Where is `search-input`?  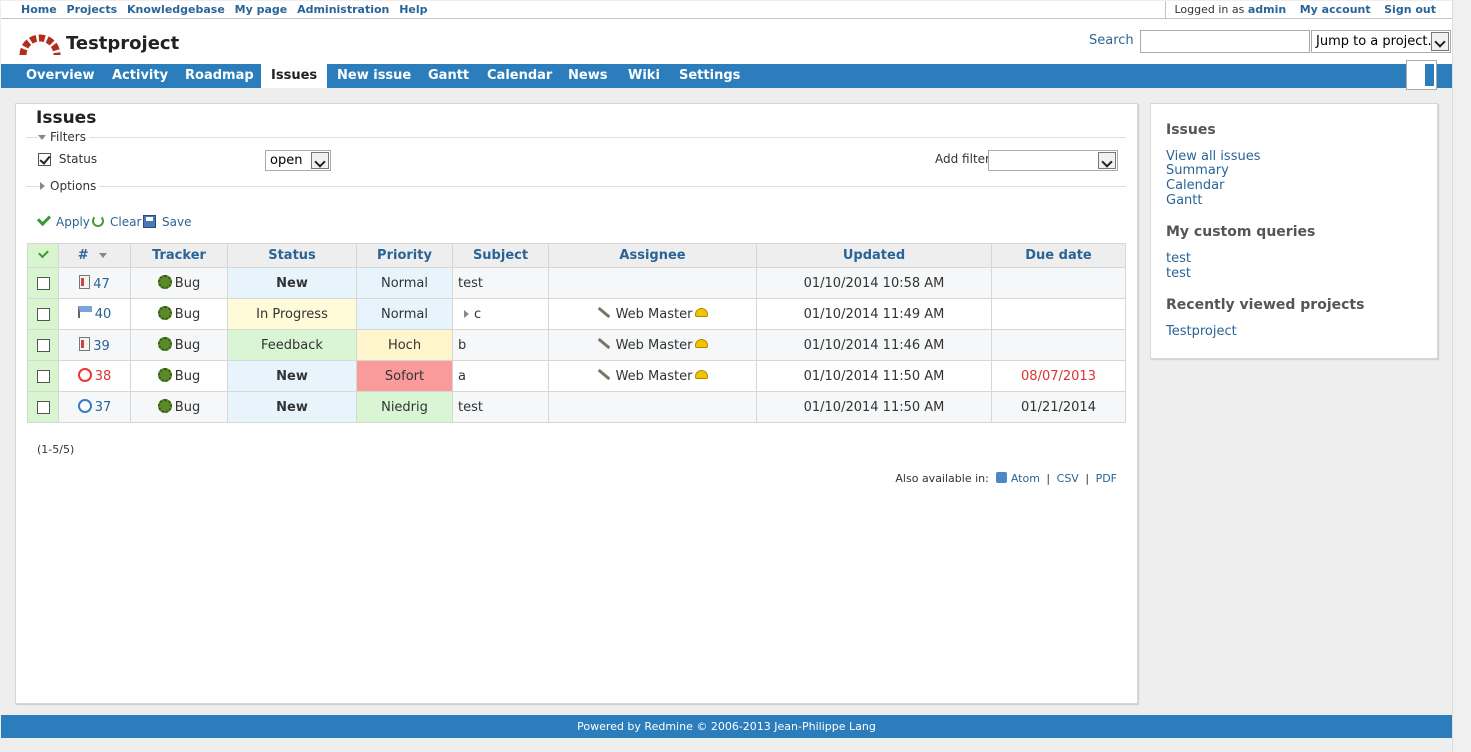 search-input is located at coordinates (1225, 41).